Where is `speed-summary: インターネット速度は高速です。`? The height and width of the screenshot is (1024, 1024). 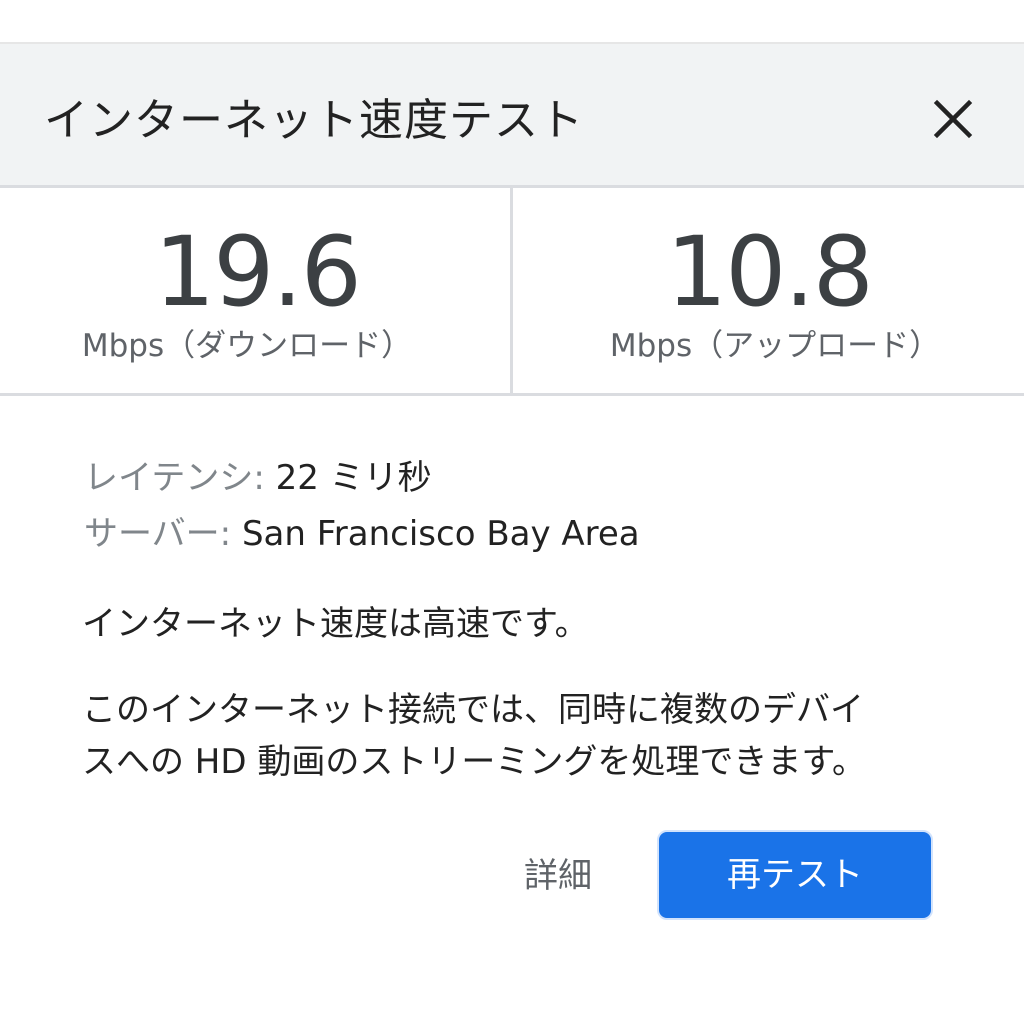
speed-summary: インターネット速度は高速です。 is located at coordinates (335, 624).